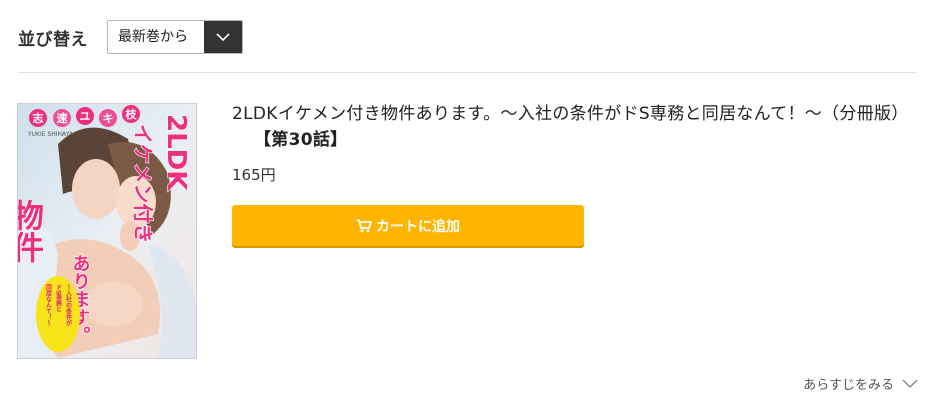 The width and height of the screenshot is (944, 408). I want to click on cover-author-char: キ, so click(108, 118).